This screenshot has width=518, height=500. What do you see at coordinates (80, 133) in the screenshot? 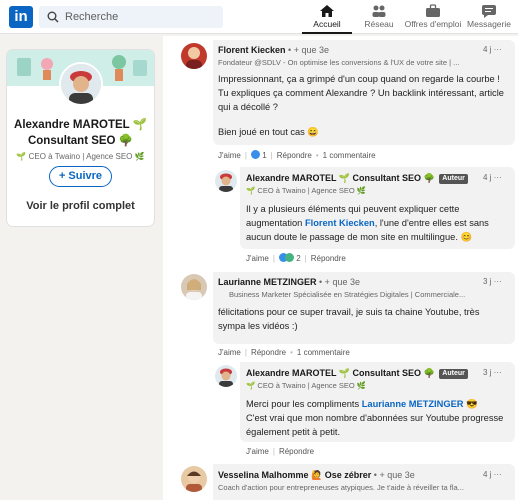
I see `profile-name: Alexandre MAROTEL 🌱 Consultant SEO 🌳` at bounding box center [80, 133].